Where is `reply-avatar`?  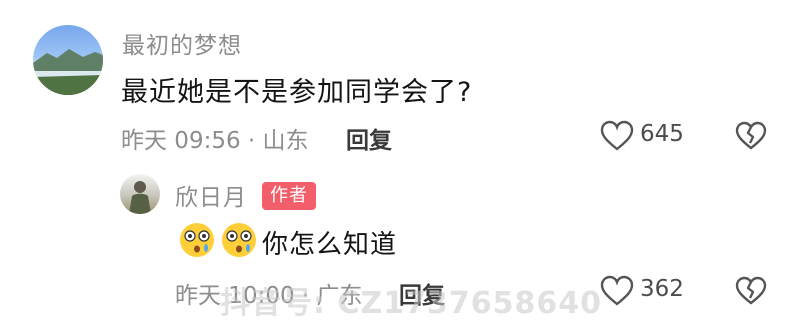 reply-avatar is located at coordinates (140, 194).